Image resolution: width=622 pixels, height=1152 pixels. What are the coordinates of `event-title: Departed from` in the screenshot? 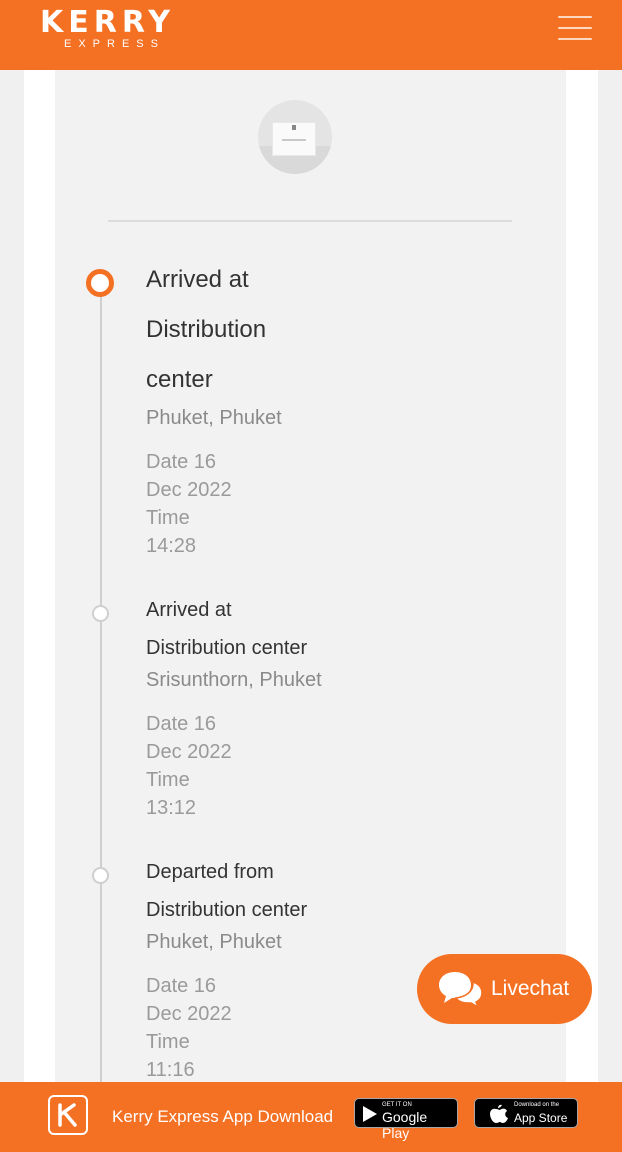 It's located at (210, 872).